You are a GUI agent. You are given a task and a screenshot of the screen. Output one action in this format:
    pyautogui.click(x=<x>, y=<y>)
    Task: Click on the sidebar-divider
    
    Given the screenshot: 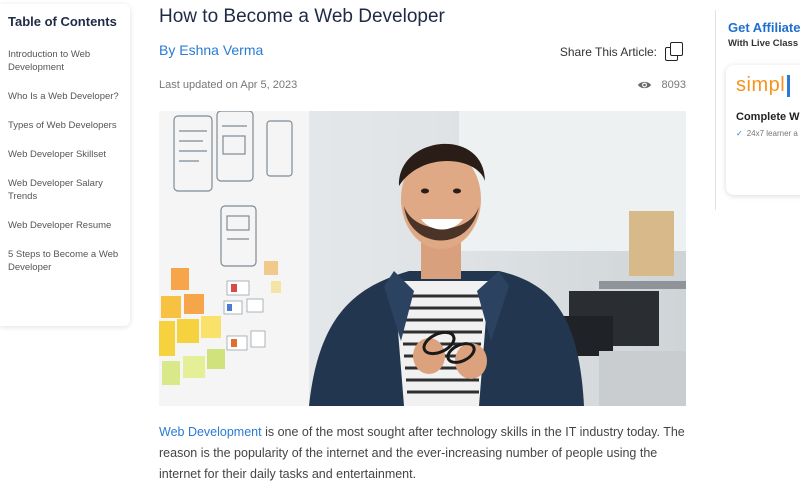 What is the action you would take?
    pyautogui.click(x=715, y=110)
    